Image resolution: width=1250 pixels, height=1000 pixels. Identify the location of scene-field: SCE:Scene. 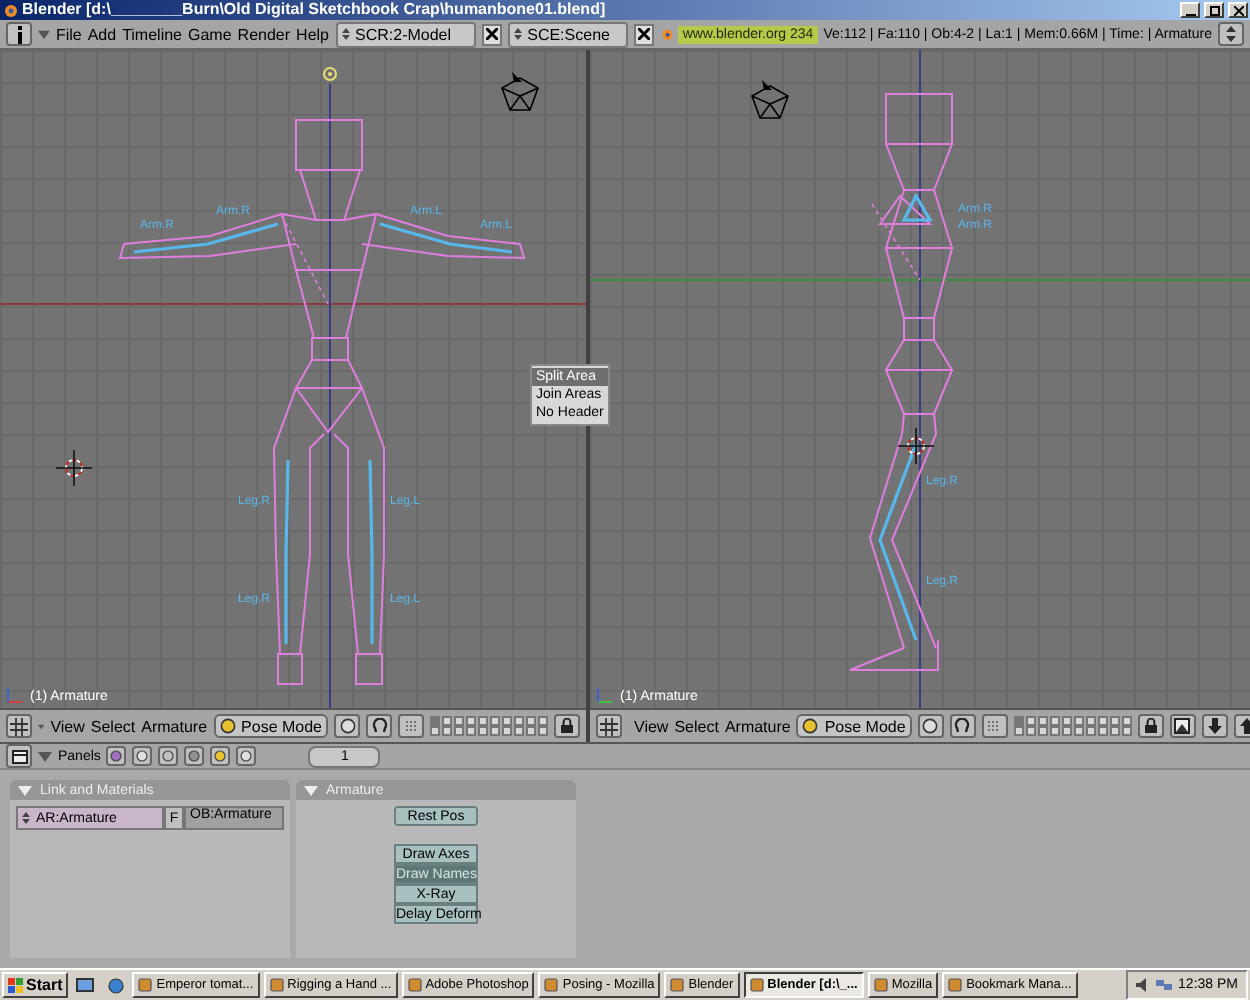
(567, 34).